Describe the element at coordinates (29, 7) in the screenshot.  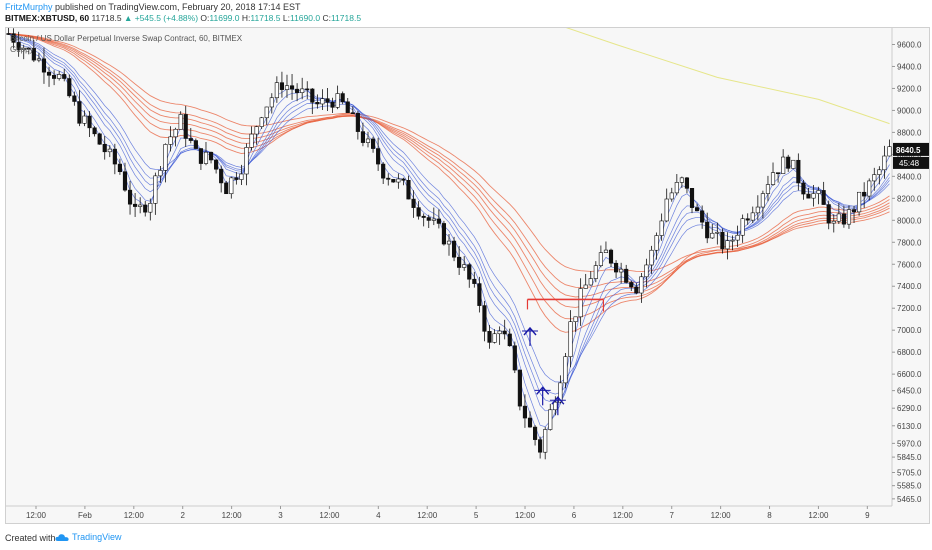
I see `author-link: FritzMurphy` at that location.